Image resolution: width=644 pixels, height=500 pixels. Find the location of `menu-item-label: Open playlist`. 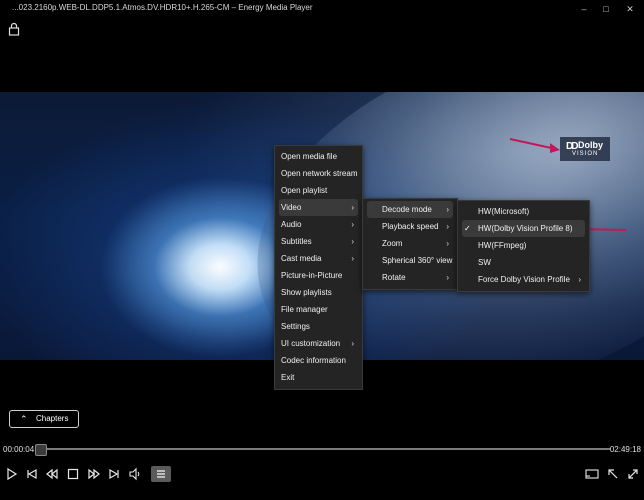

menu-item-label: Open playlist is located at coordinates (304, 190).